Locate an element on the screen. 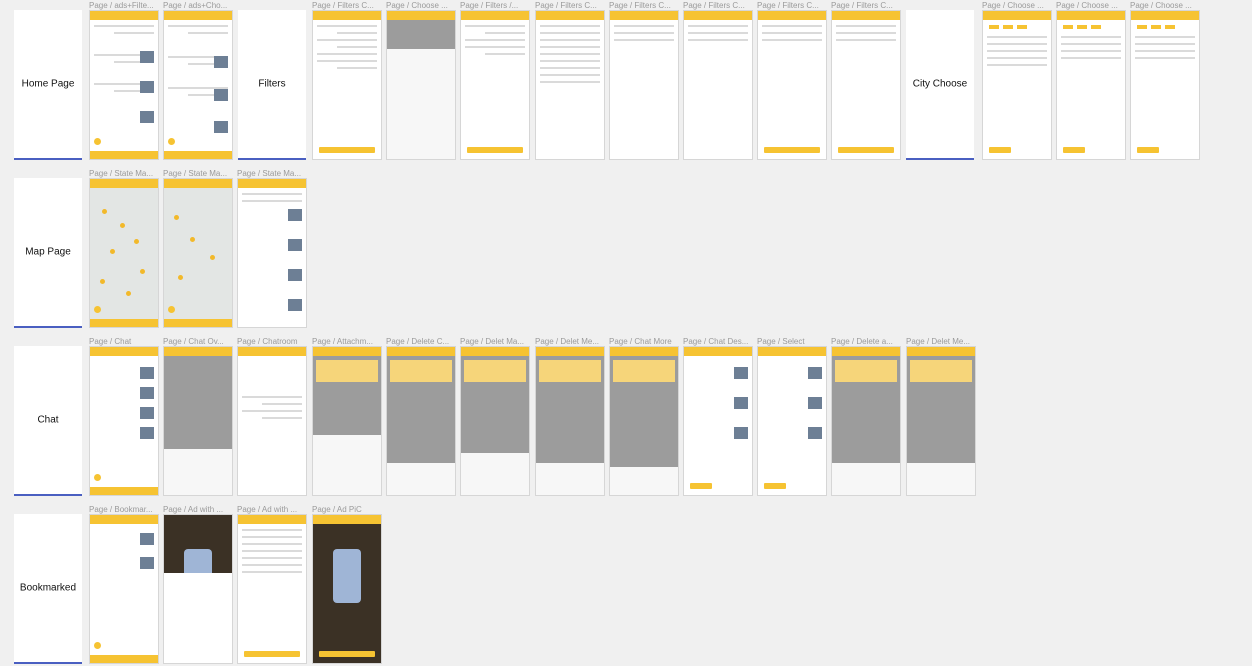 Image resolution: width=1252 pixels, height=666 pixels. frame-choose-c3 is located at coordinates (1165, 85).